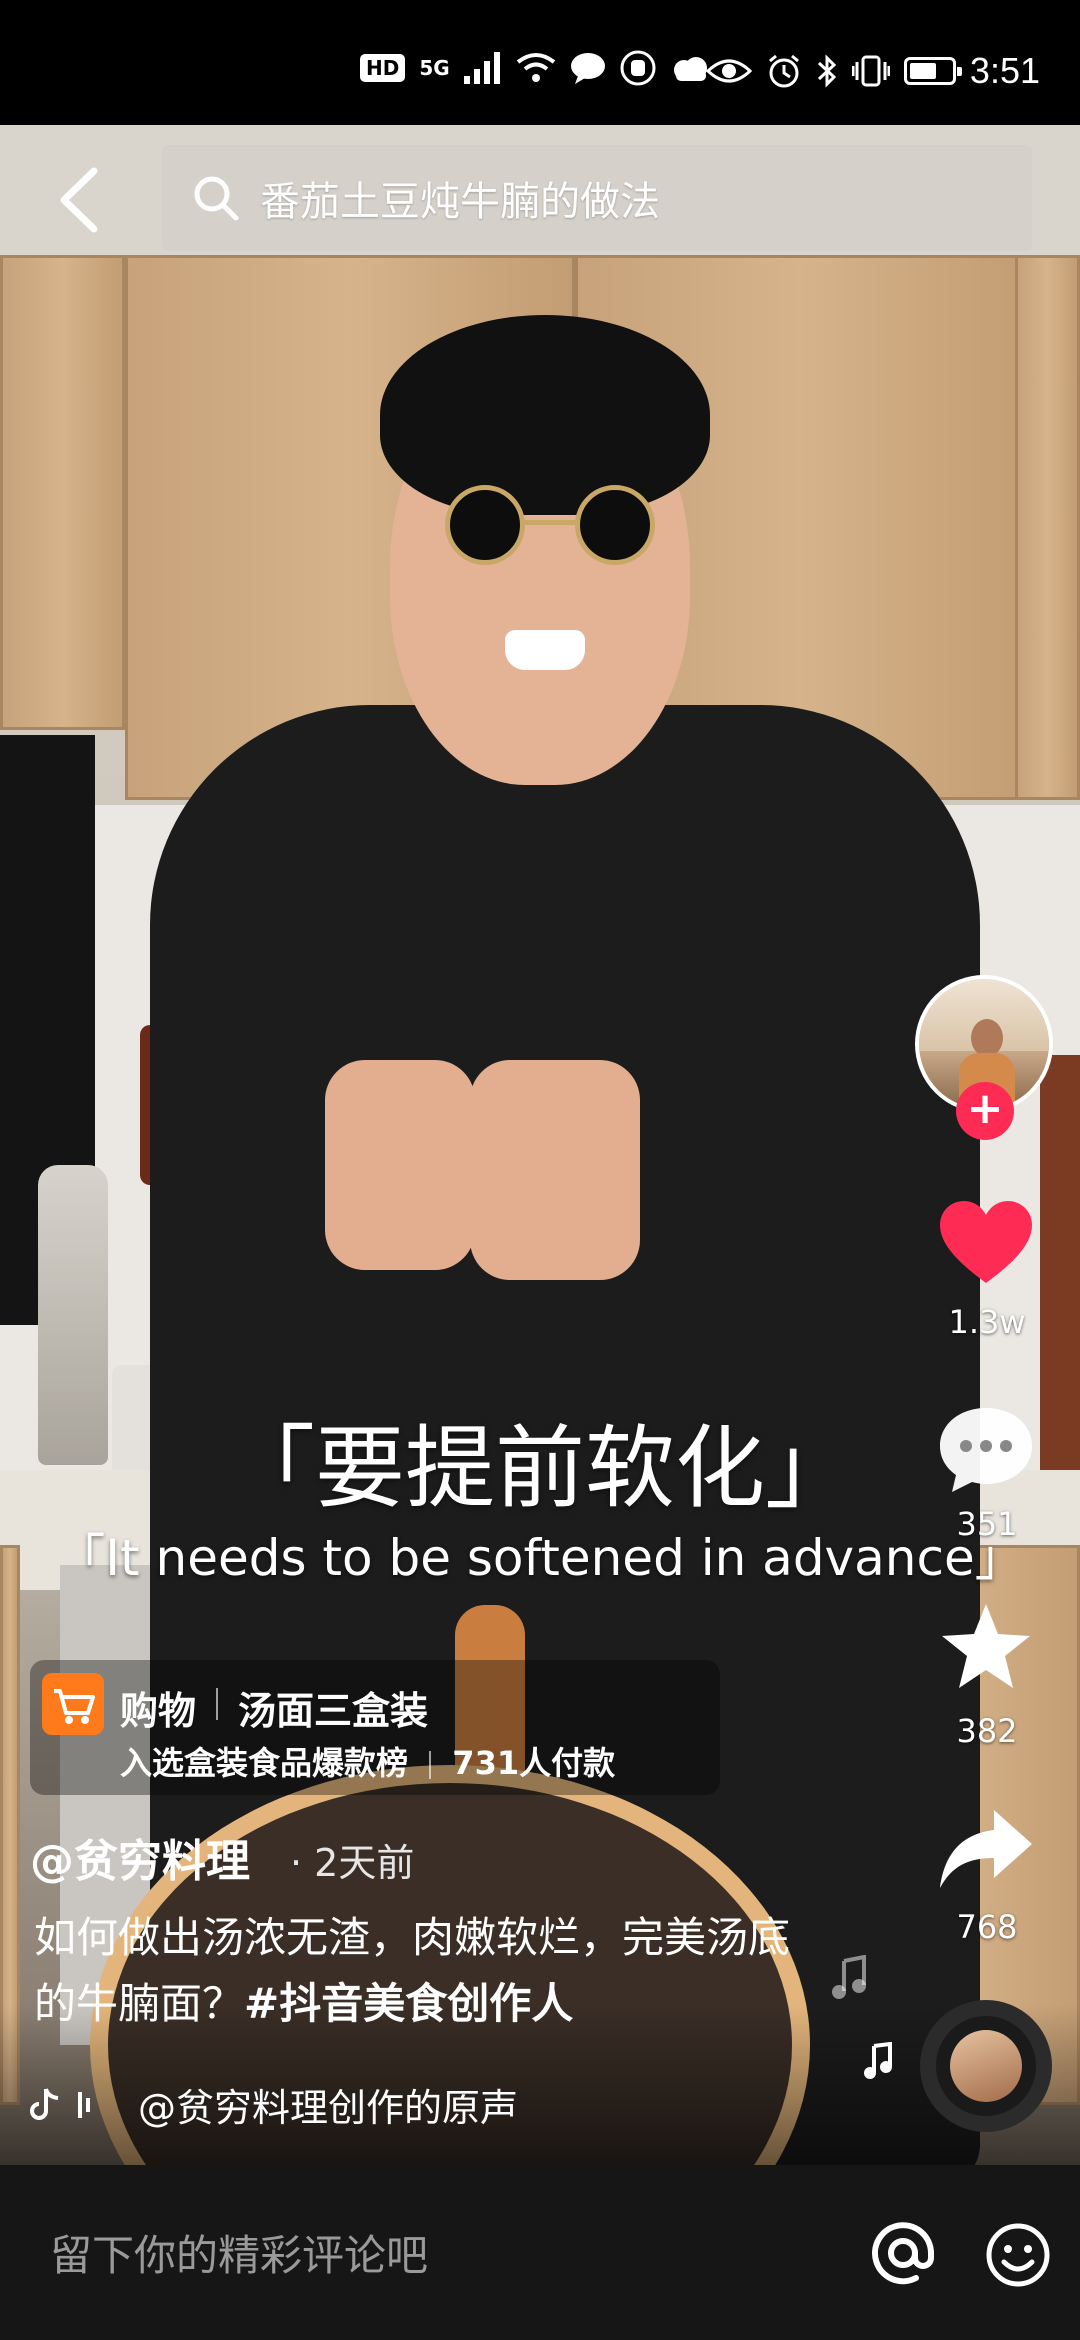  I want to click on follow-button: +, so click(985, 1111).